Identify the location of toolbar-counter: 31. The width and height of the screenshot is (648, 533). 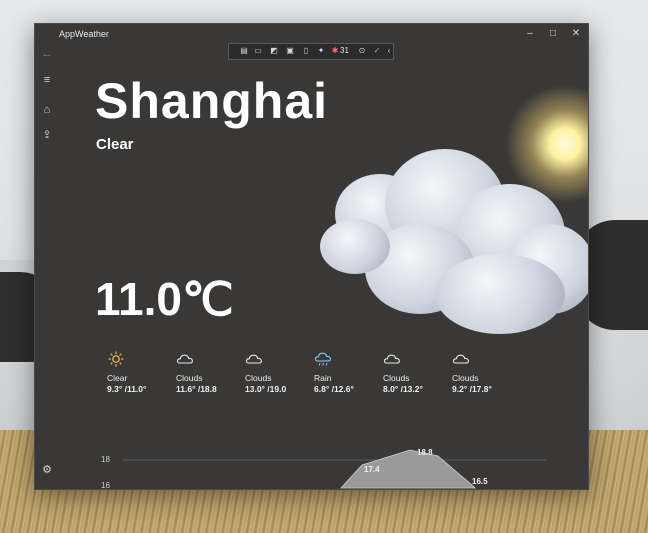
(344, 50).